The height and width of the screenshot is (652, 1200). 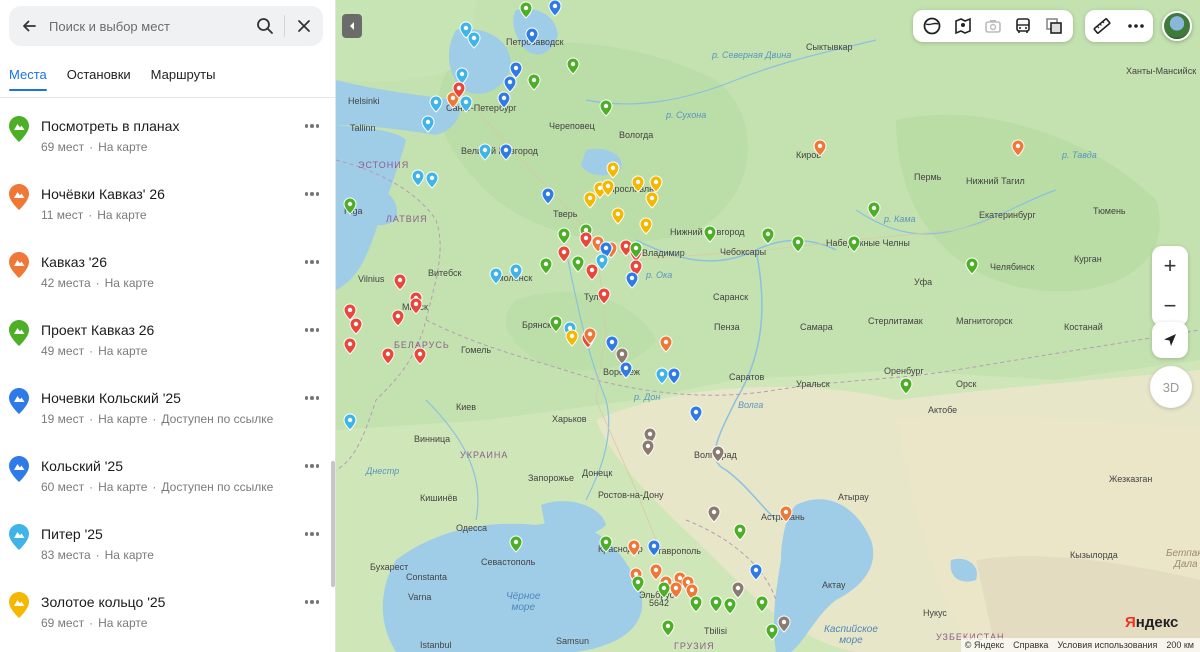 I want to click on sidebar-scrollbar, so click(x=333, y=524).